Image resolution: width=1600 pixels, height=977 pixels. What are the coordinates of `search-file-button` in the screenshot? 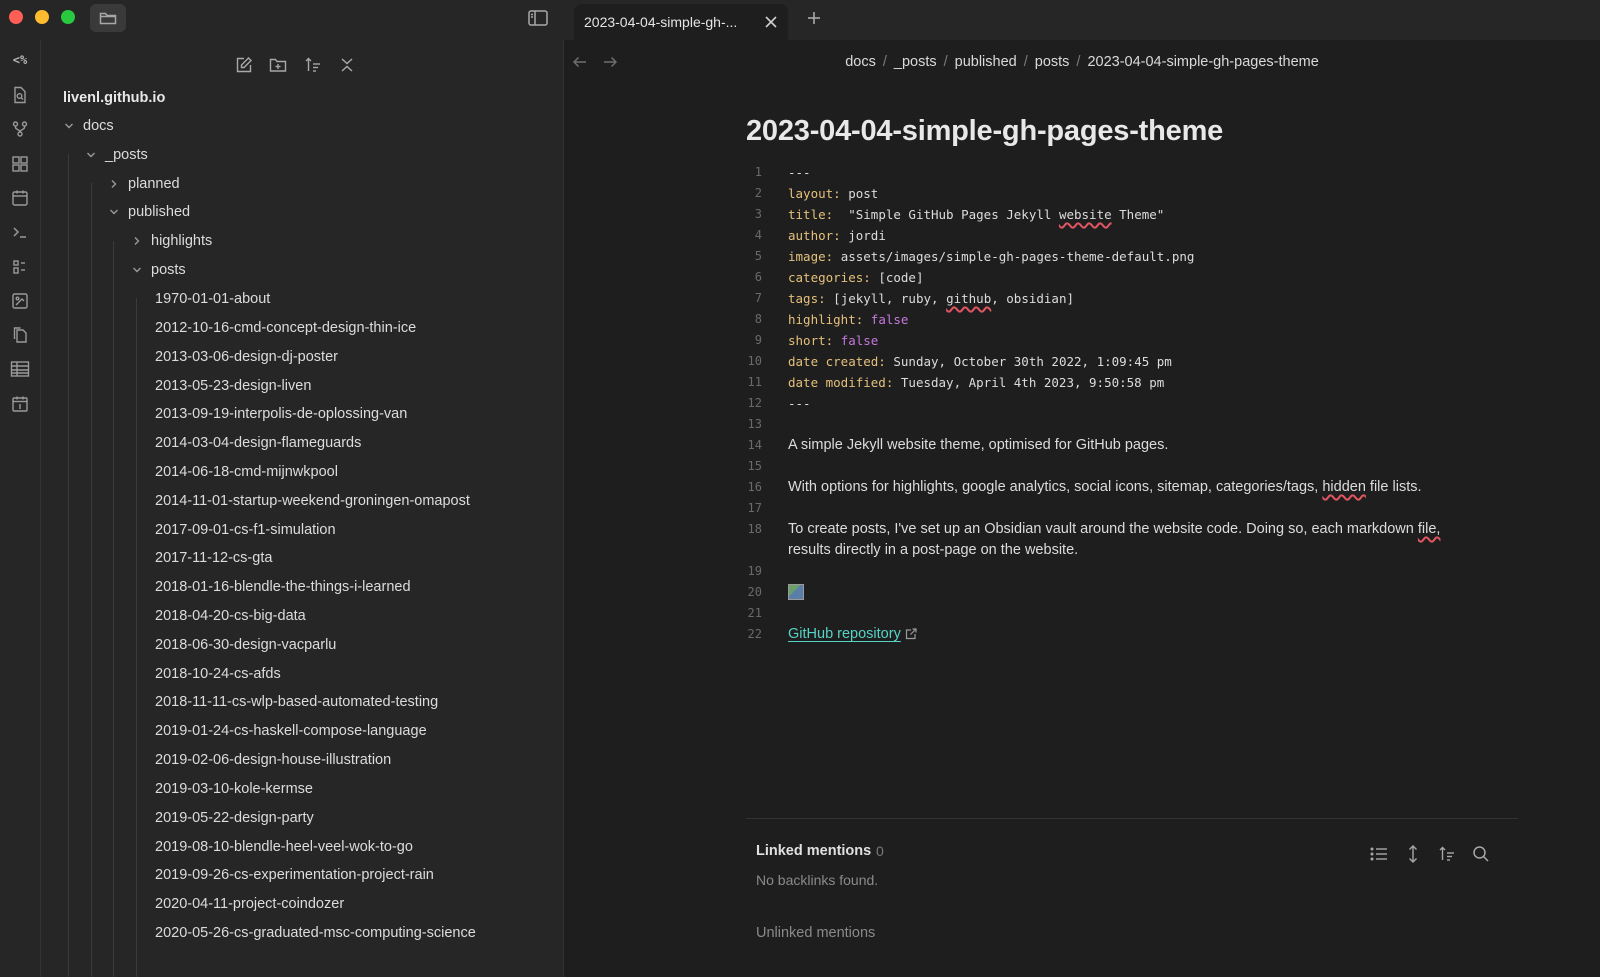 It's located at (20, 95).